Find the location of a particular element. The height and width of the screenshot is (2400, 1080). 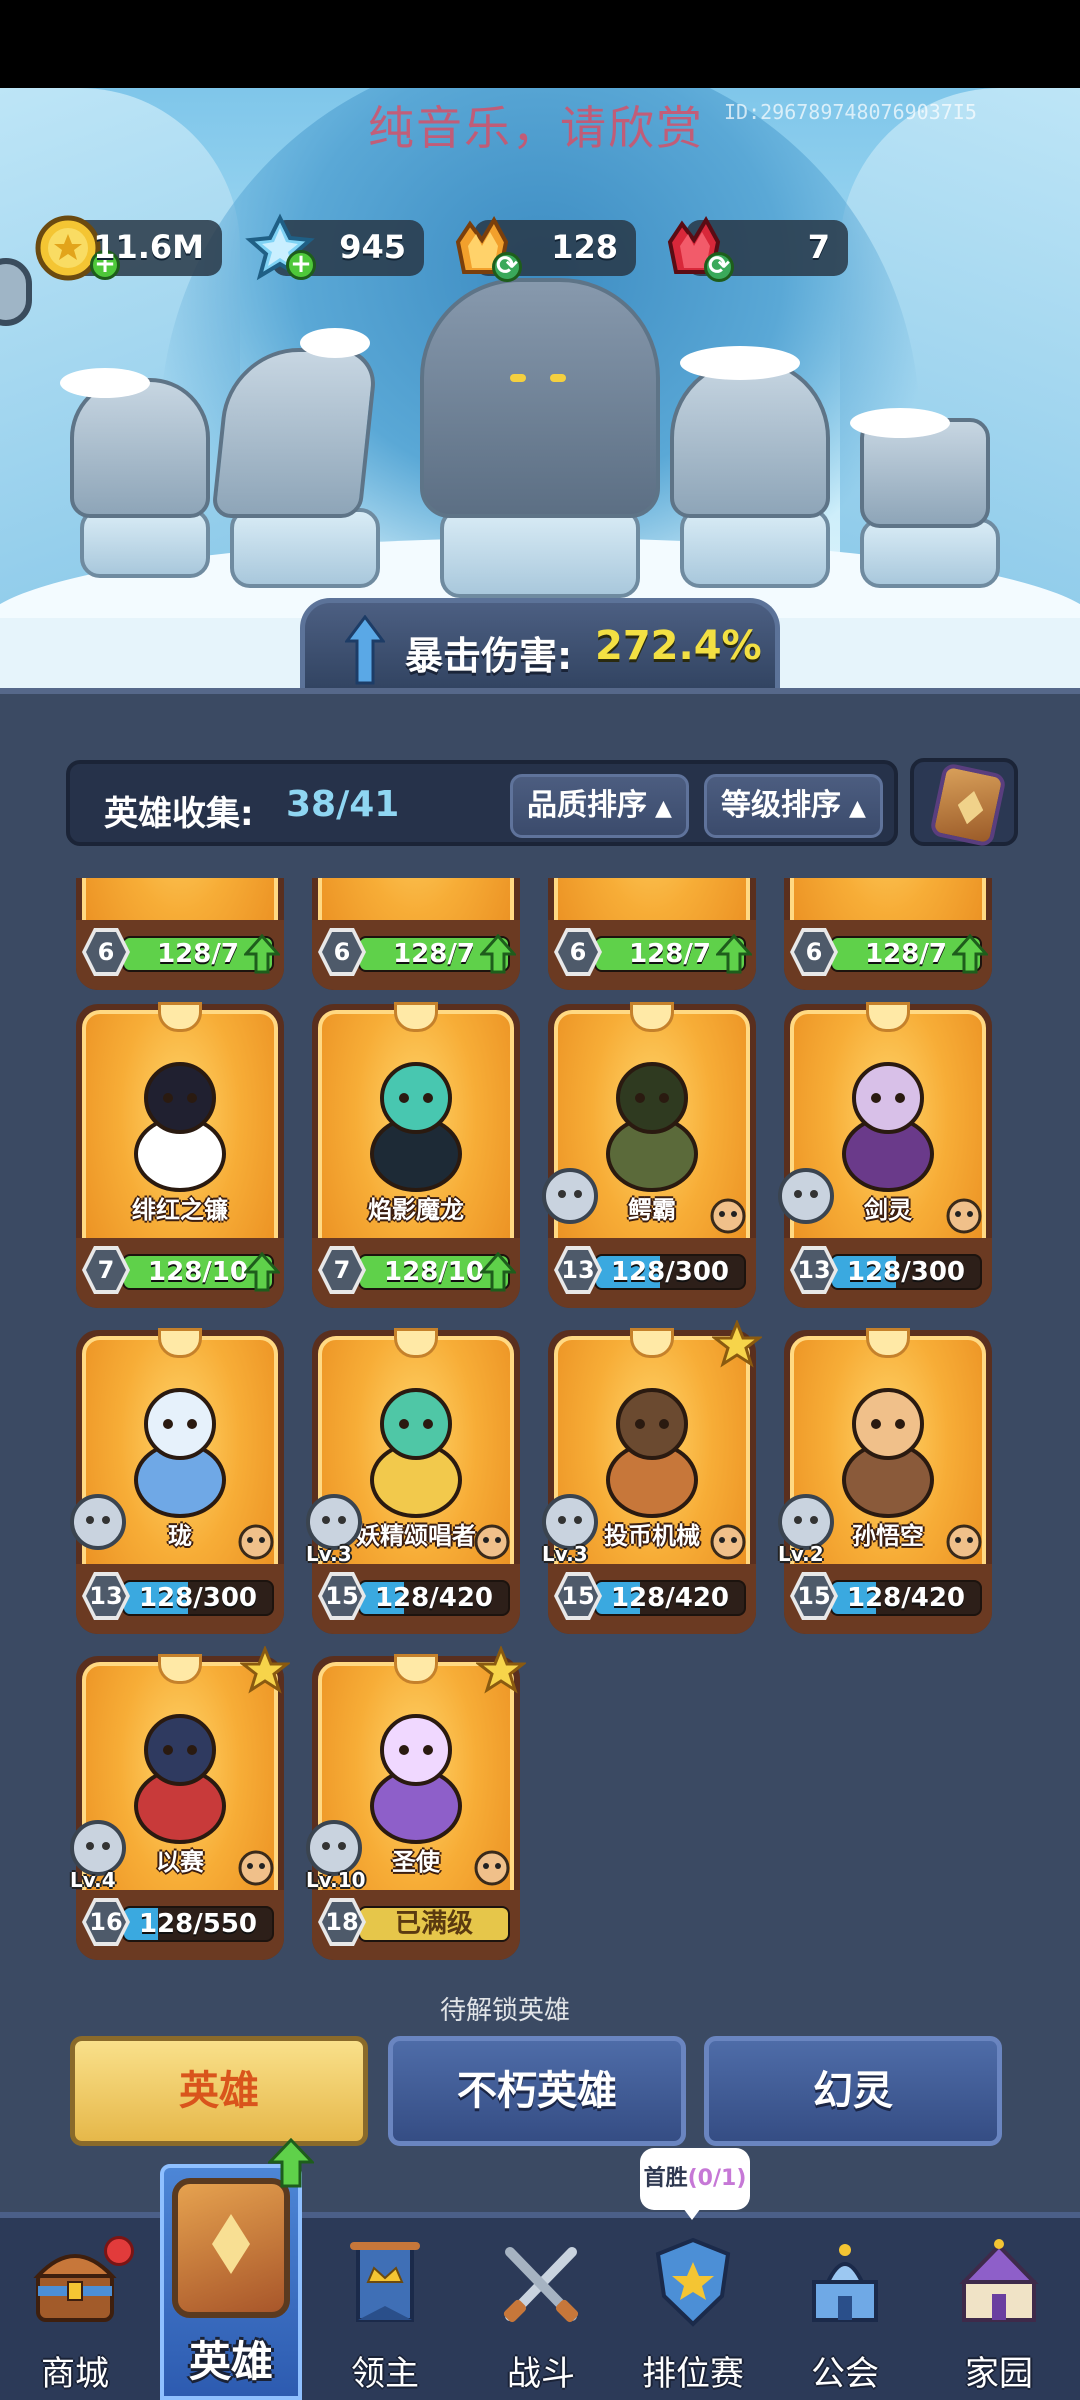

nav-battle-label: 战斗 is located at coordinates (541, 2374).